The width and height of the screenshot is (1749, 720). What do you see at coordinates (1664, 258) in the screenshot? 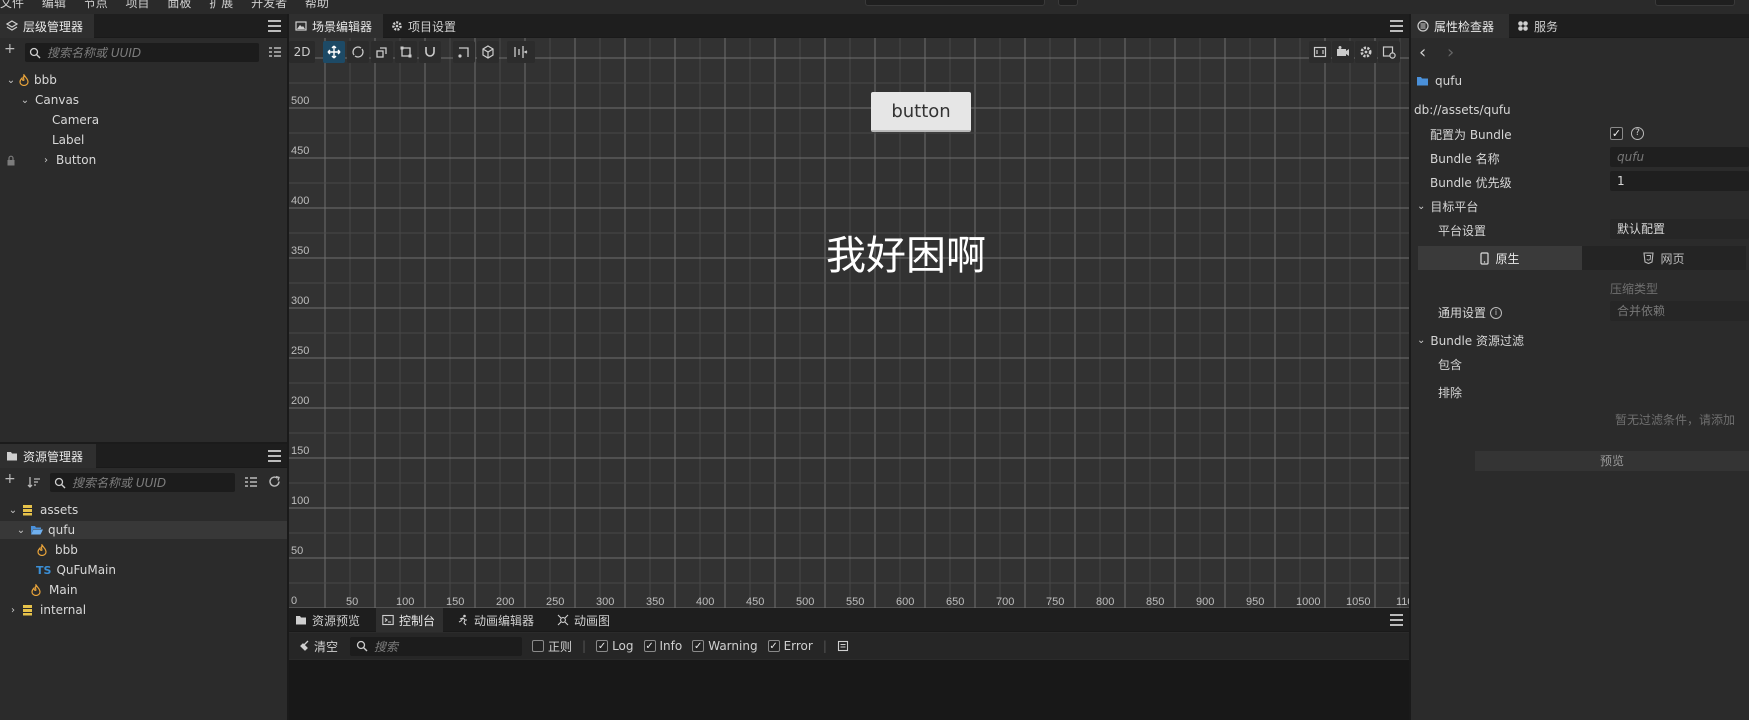
I see `platform-tab-web: 网页` at bounding box center [1664, 258].